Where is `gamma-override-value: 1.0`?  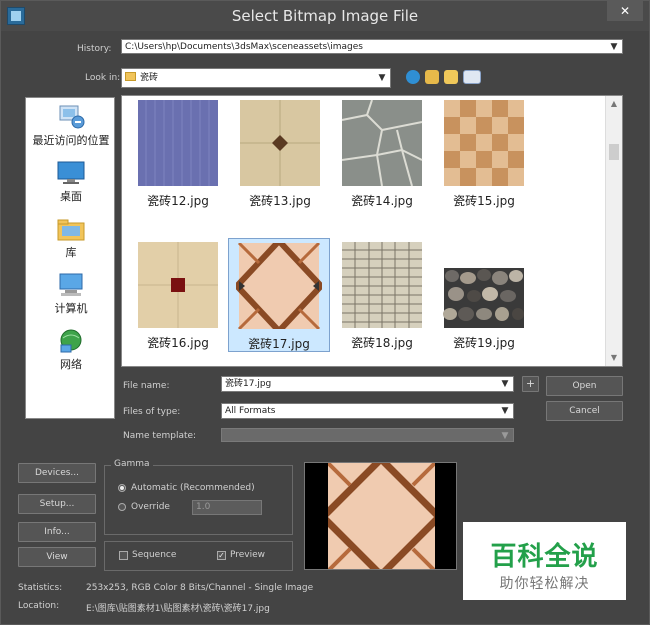
gamma-override-value: 1.0 is located at coordinates (203, 507).